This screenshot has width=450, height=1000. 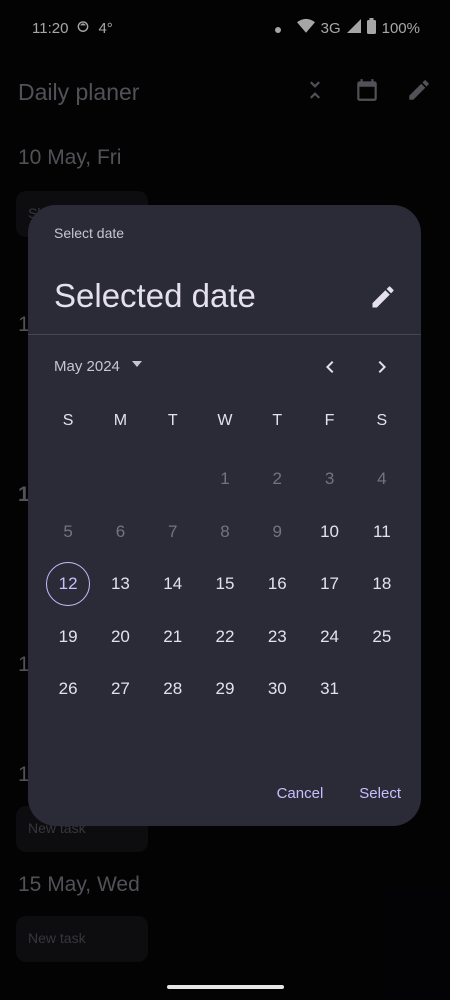 What do you see at coordinates (172, 531) in the screenshot?
I see `day-cell: 7` at bounding box center [172, 531].